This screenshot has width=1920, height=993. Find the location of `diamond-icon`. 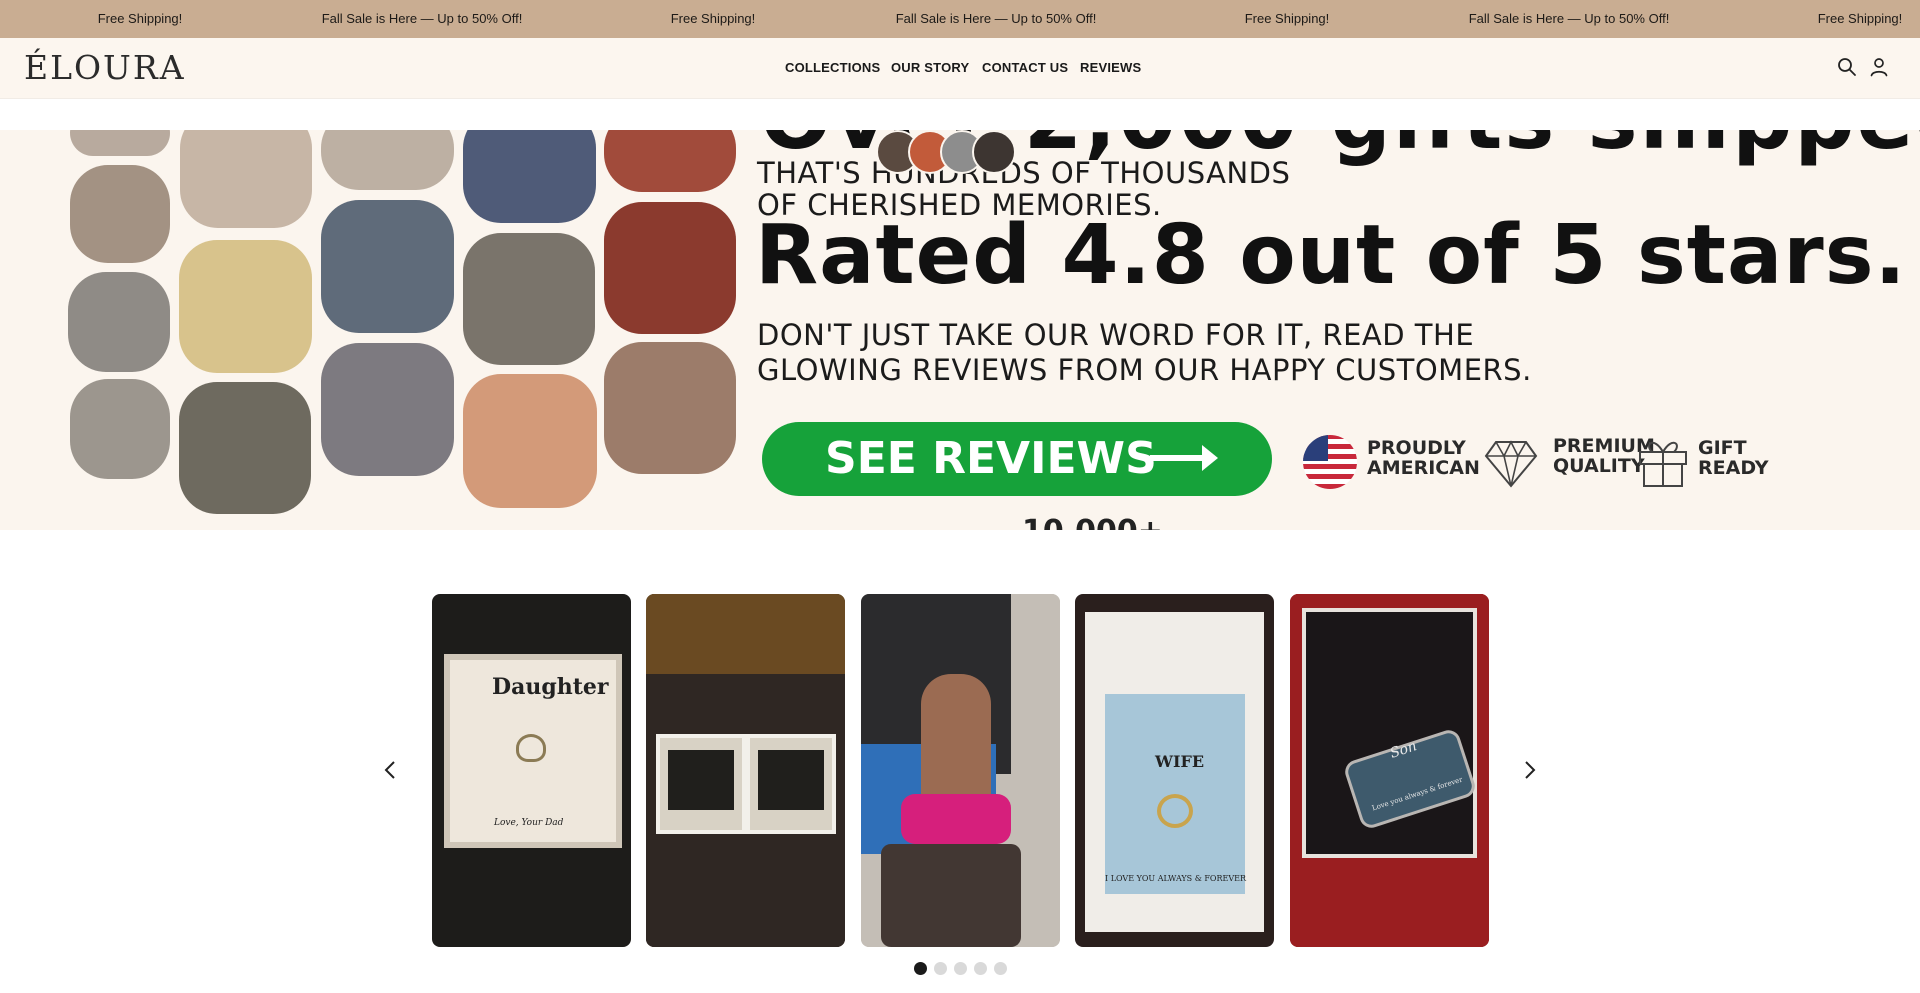

diamond-icon is located at coordinates (1511, 461).